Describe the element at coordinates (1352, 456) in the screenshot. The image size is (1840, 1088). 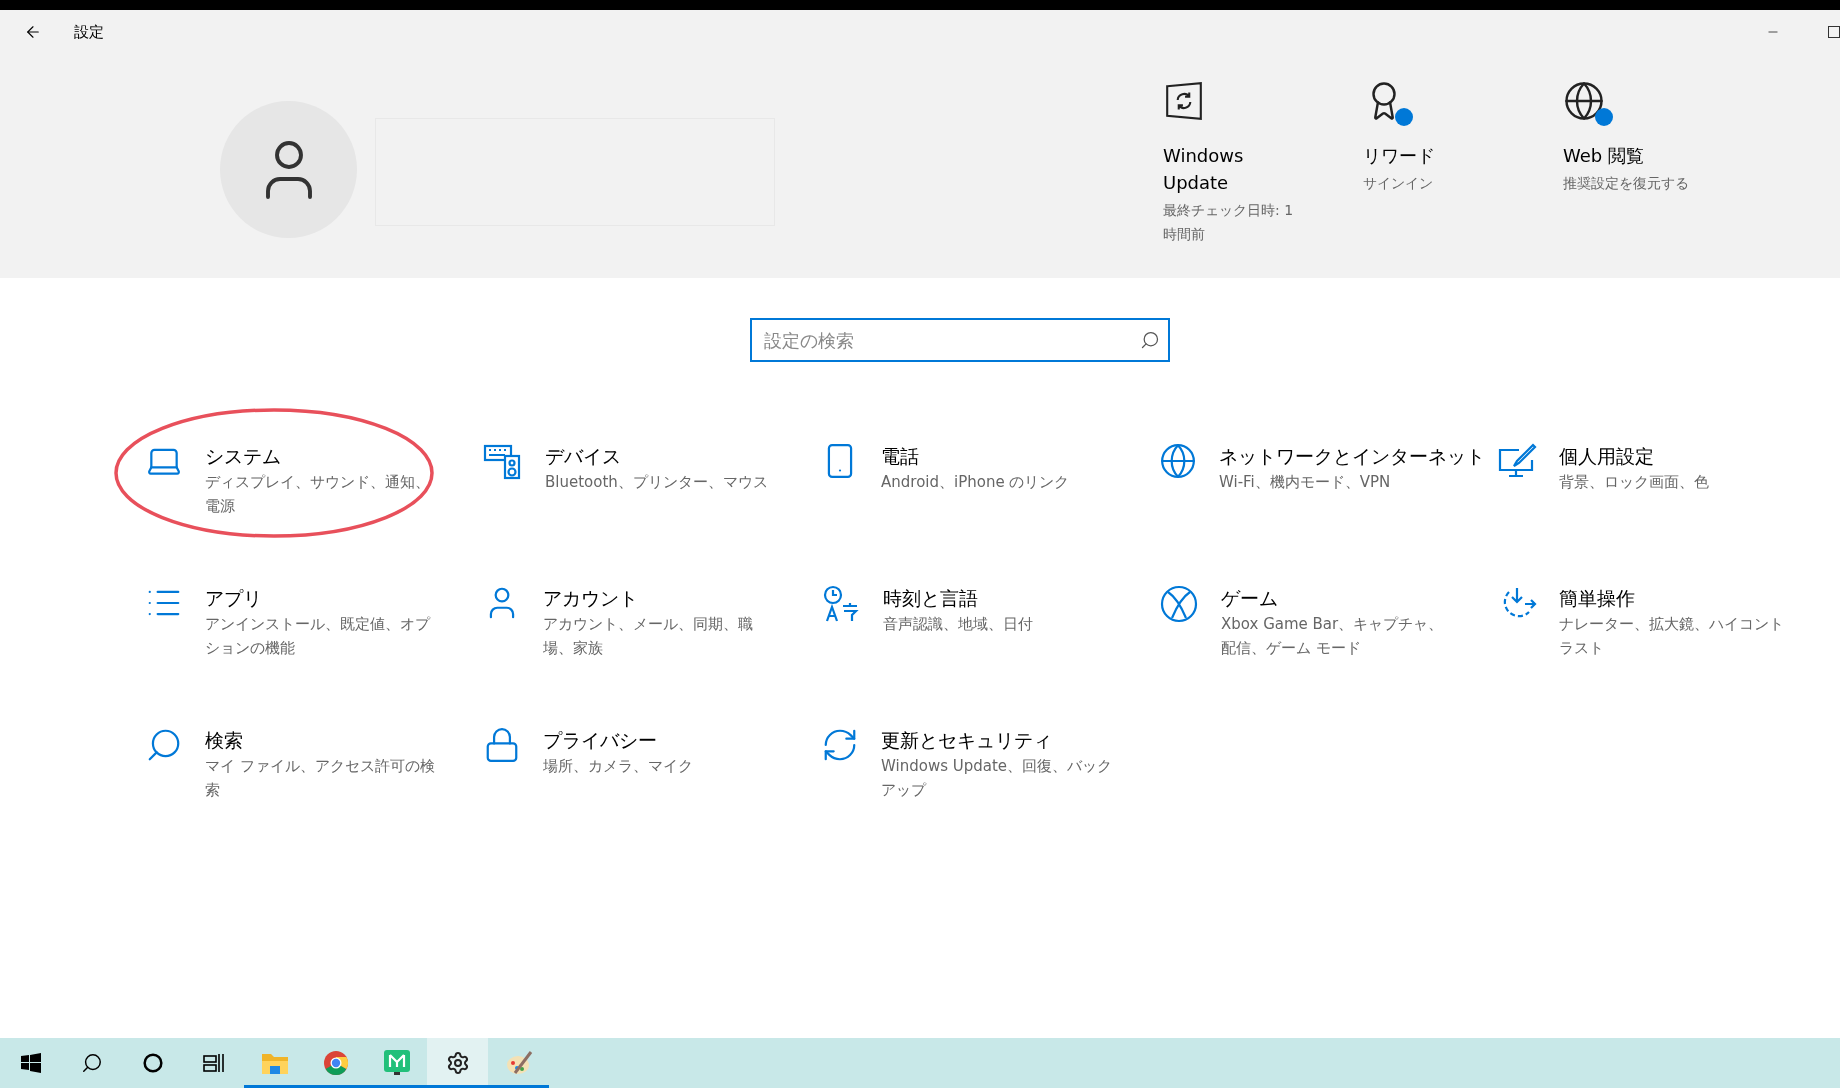
I see `category-title: ネットワークとインターネット` at that location.